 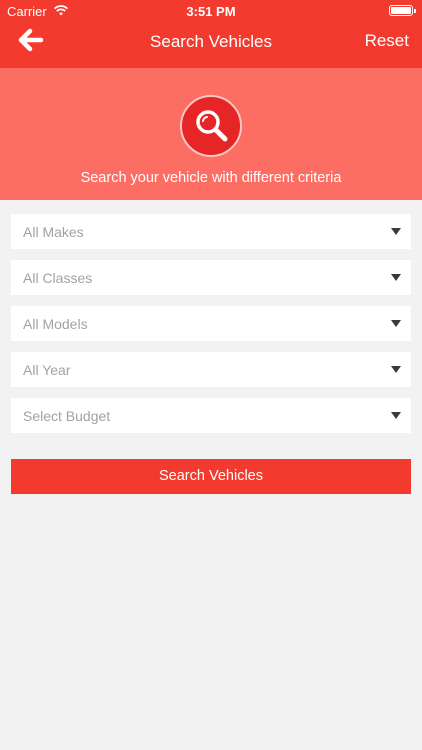 I want to click on magnifier-icon, so click(x=212, y=126).